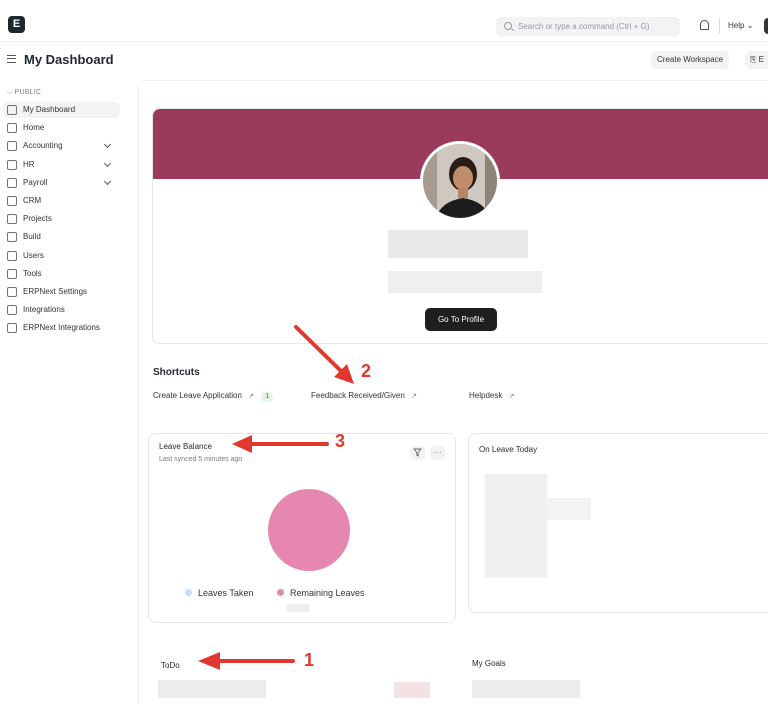 This screenshot has height=704, width=768. What do you see at coordinates (340, 441) in the screenshot?
I see `annotation-number-3: 3` at bounding box center [340, 441].